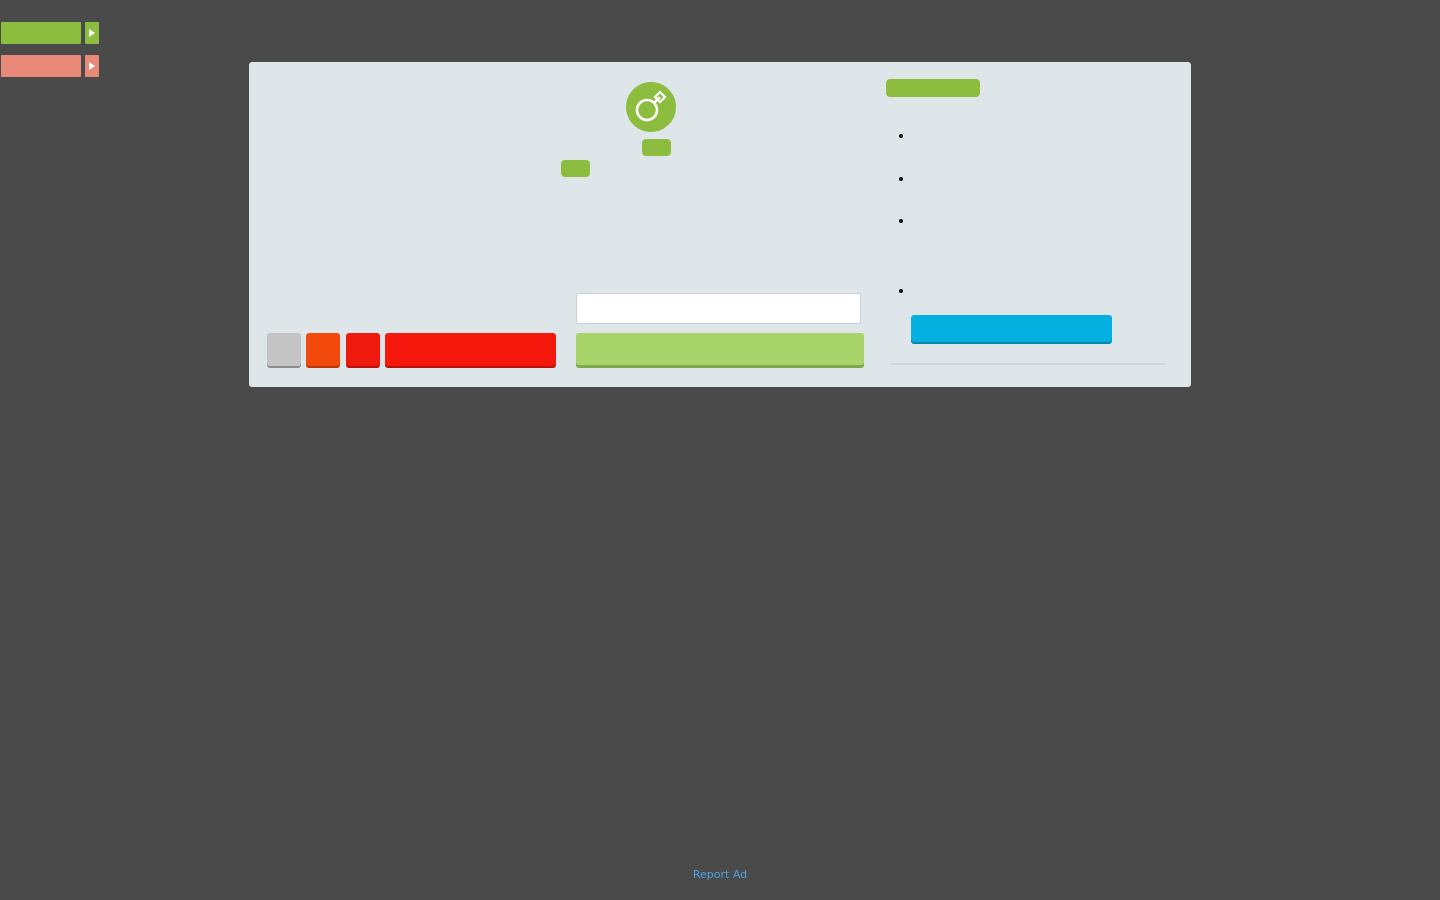  Describe the element at coordinates (933, 88) in the screenshot. I see `header-badge` at that location.